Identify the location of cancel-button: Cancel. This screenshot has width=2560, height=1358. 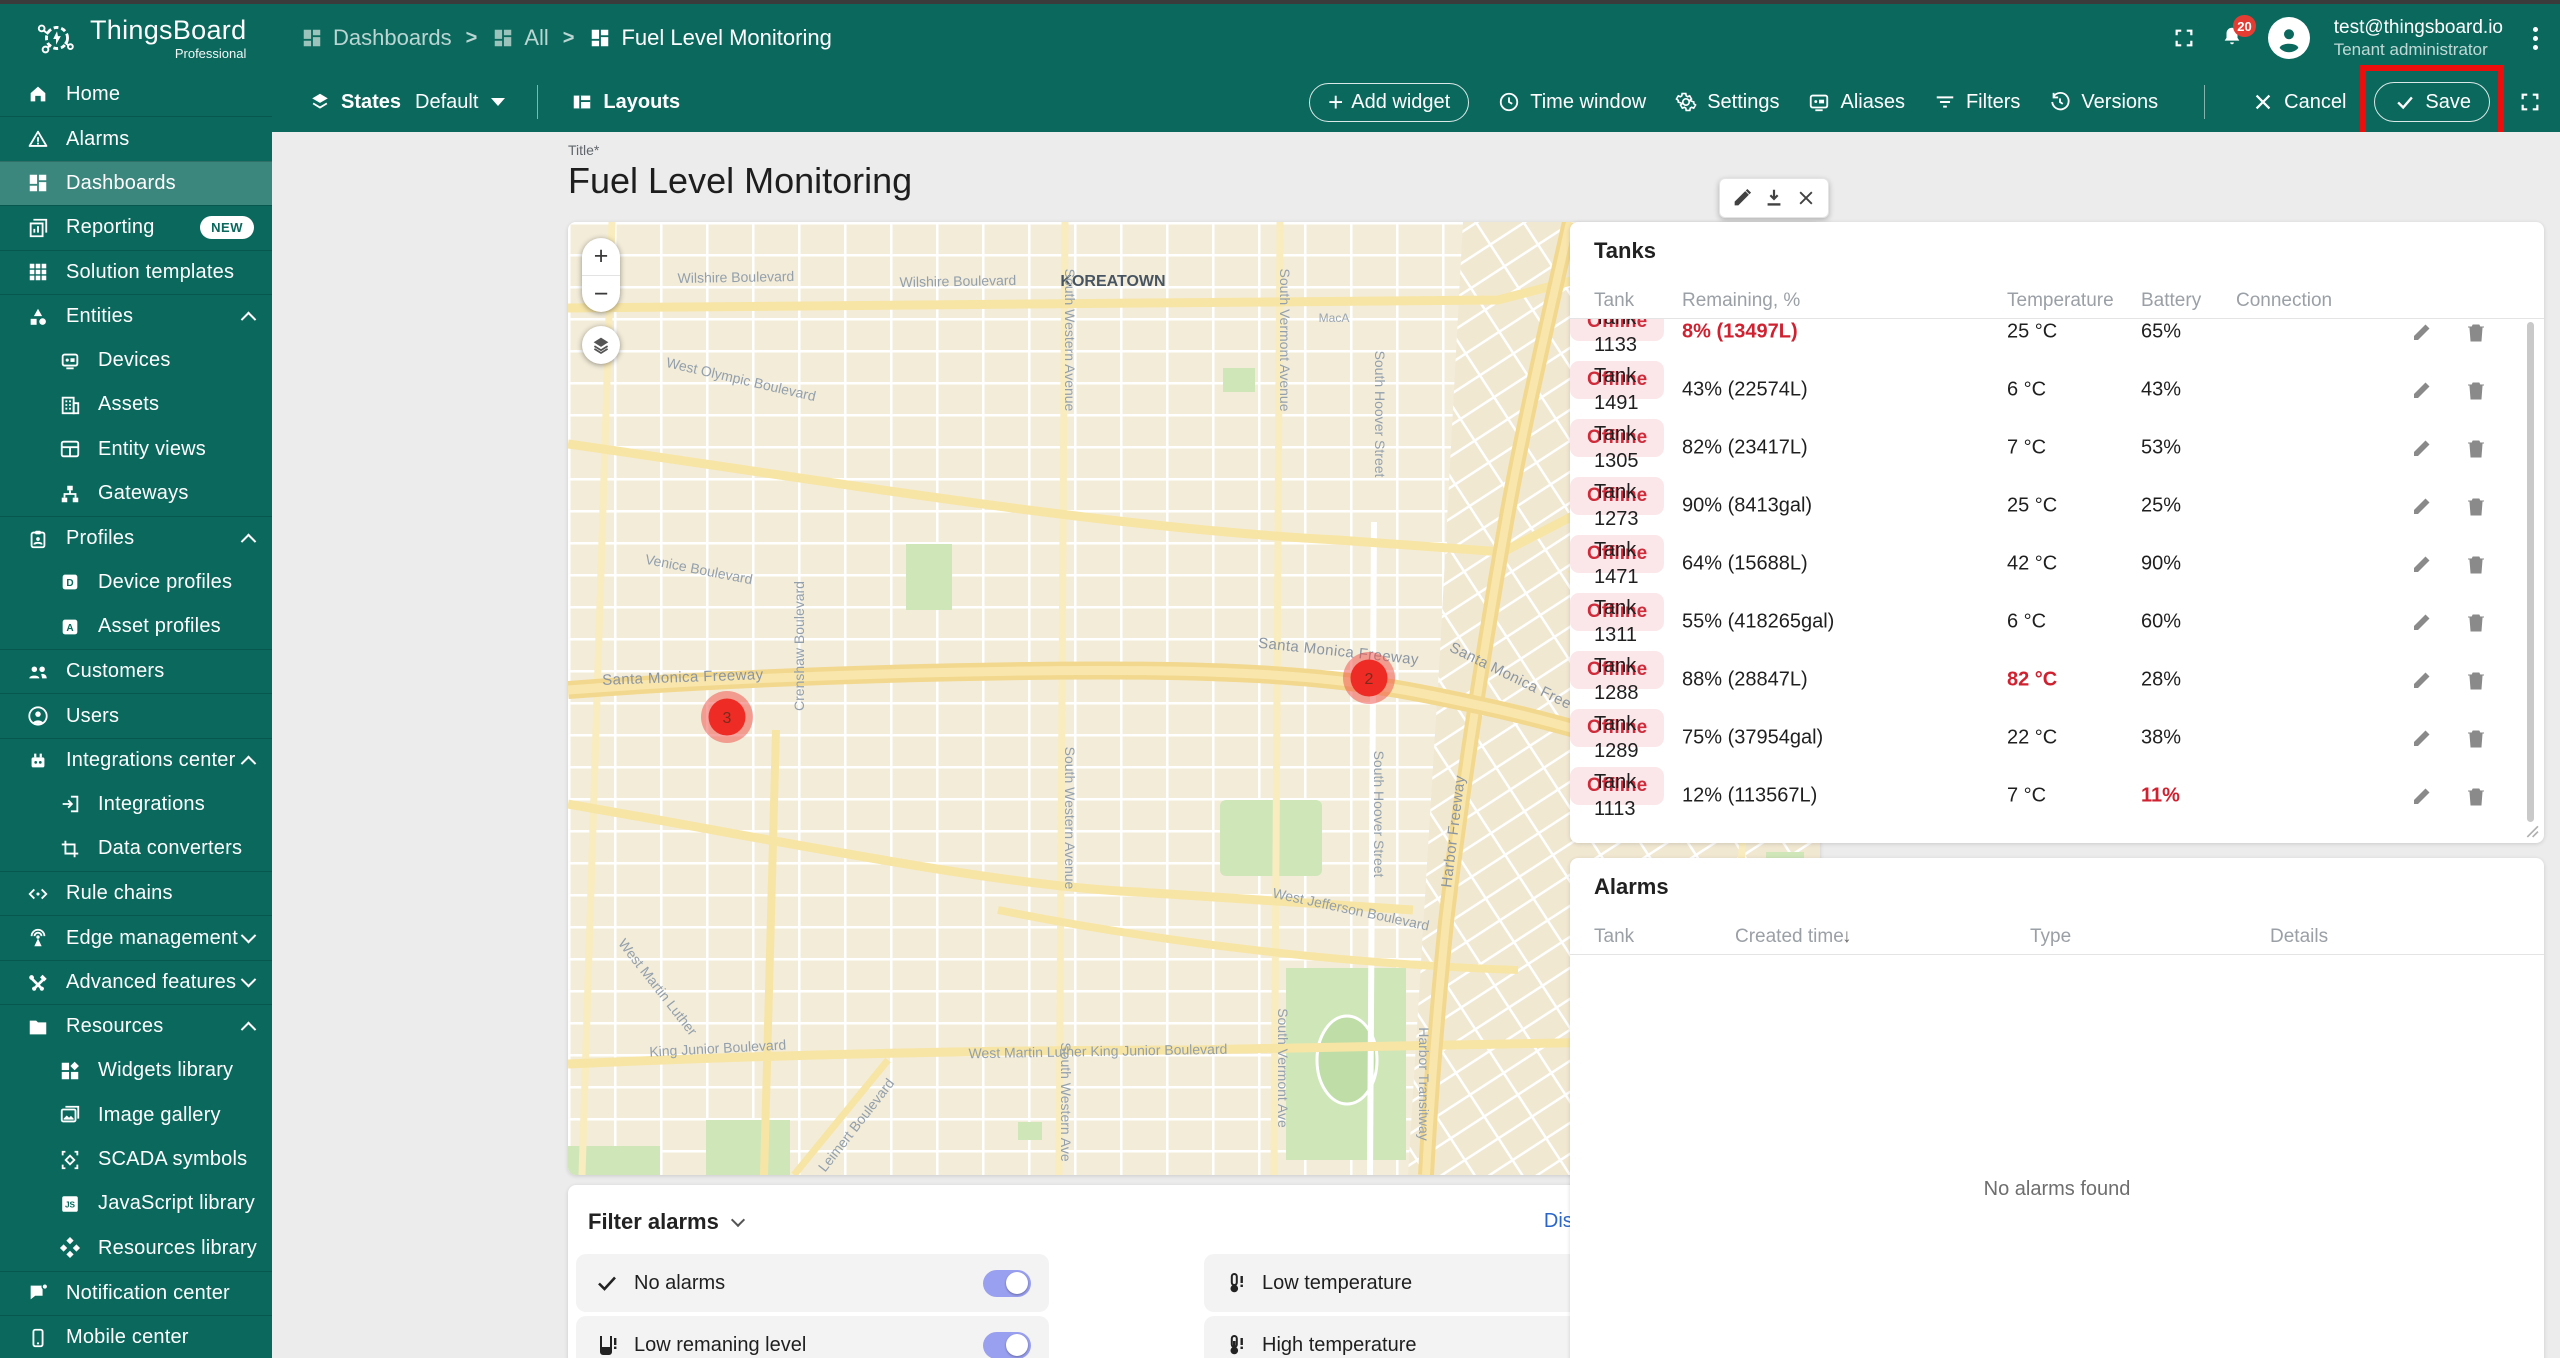
(2298, 102).